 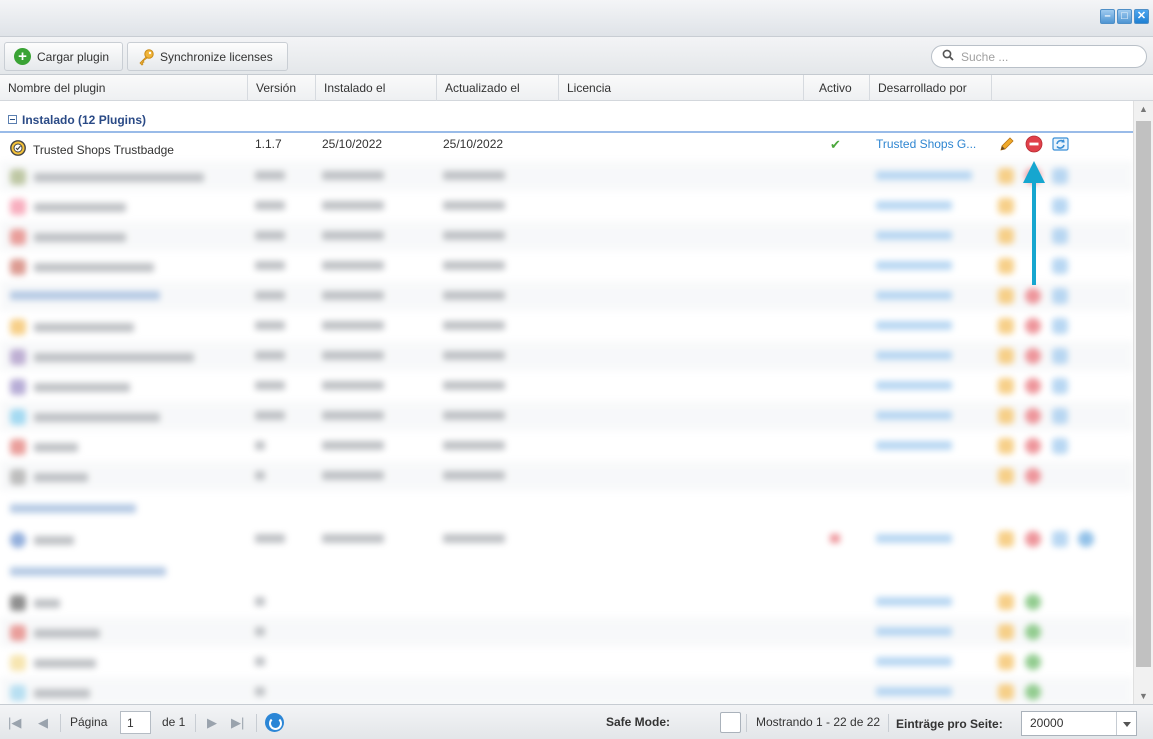 I want to click on safe-mode-label: Safe Mode:, so click(x=638, y=722).